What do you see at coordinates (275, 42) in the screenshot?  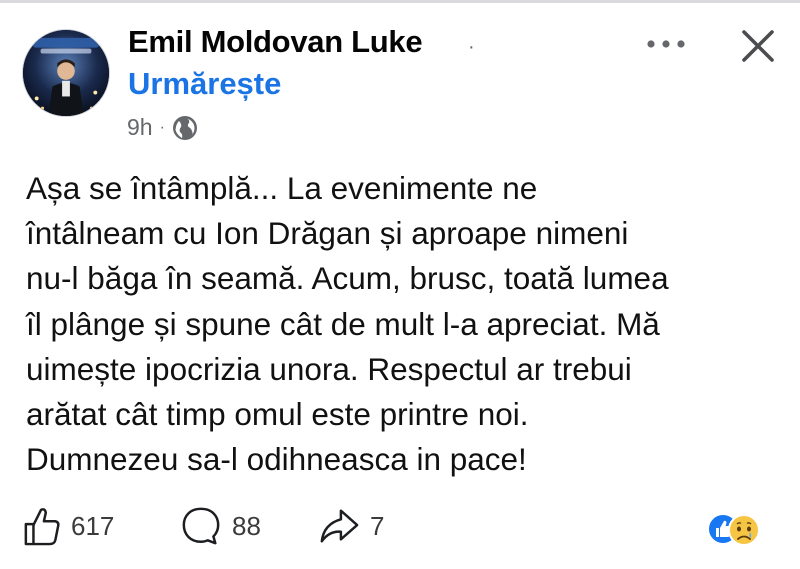 I see `author-name: Emil Moldovan Luke` at bounding box center [275, 42].